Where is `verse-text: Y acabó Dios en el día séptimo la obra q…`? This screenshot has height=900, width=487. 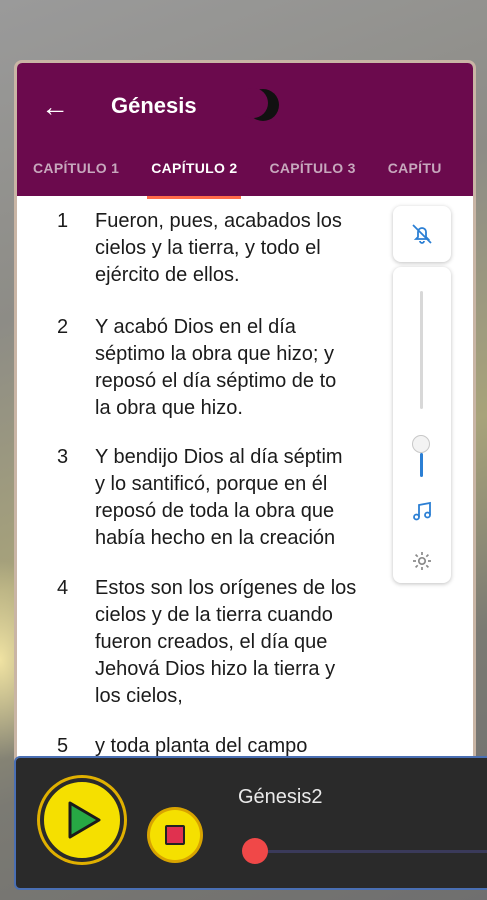 verse-text: Y acabó Dios en el día séptimo la obra q… is located at coordinates (265, 368).